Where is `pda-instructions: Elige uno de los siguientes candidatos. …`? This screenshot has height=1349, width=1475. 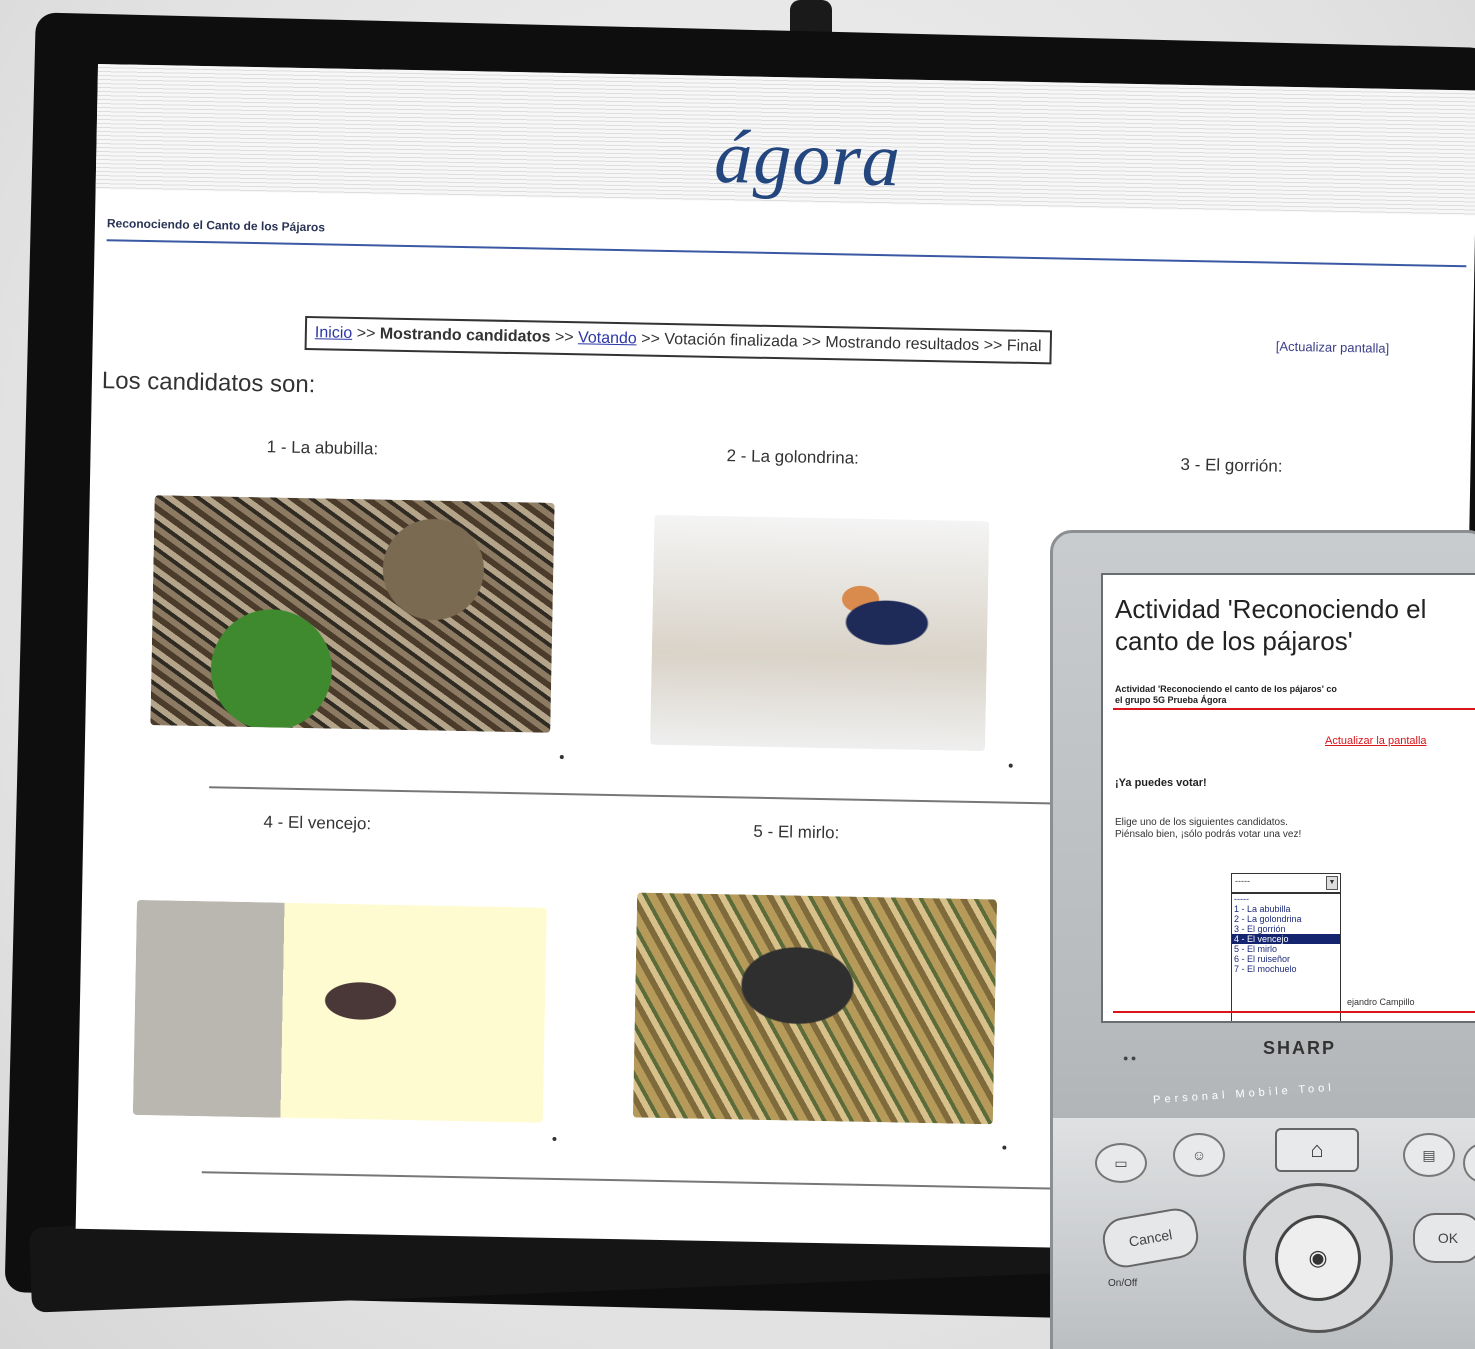 pda-instructions: Elige uno de los siguientes candidatos. … is located at coordinates (1208, 829).